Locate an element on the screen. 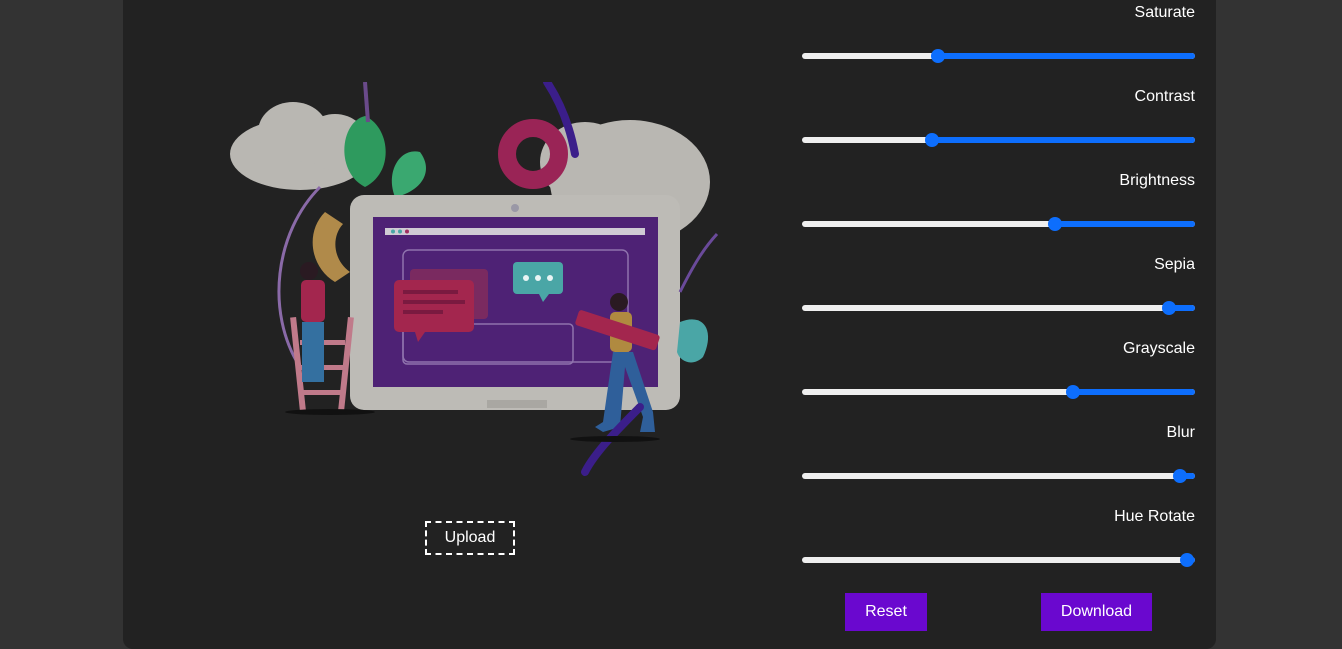 This screenshot has height=649, width=1342. hue-rotate-slider-track is located at coordinates (998, 560).